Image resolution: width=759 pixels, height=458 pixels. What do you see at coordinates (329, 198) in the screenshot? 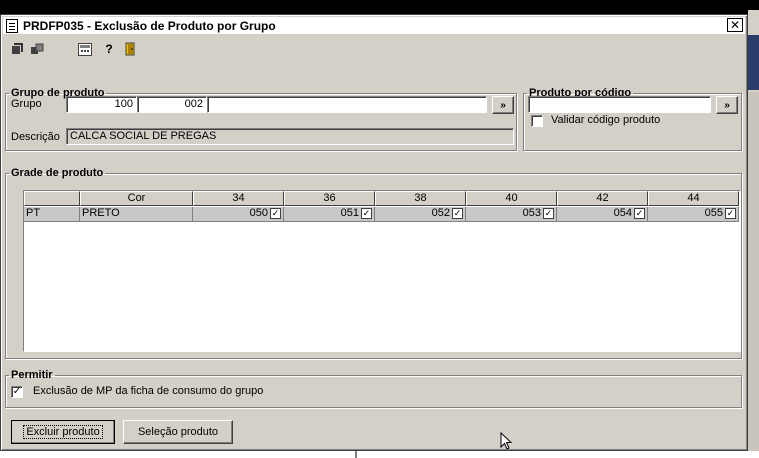
I see `grid-header-size-36: 36` at bounding box center [329, 198].